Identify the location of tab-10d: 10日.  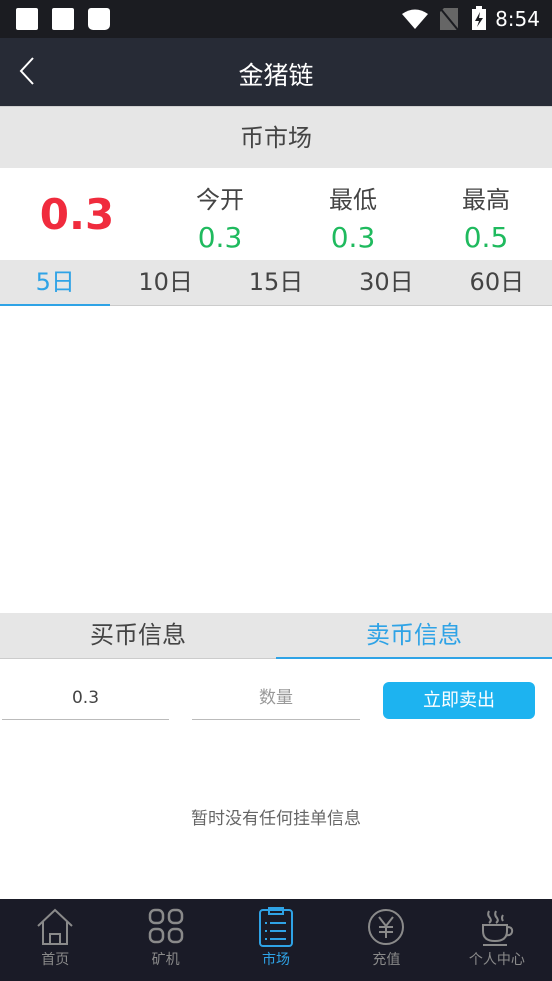
(165, 282).